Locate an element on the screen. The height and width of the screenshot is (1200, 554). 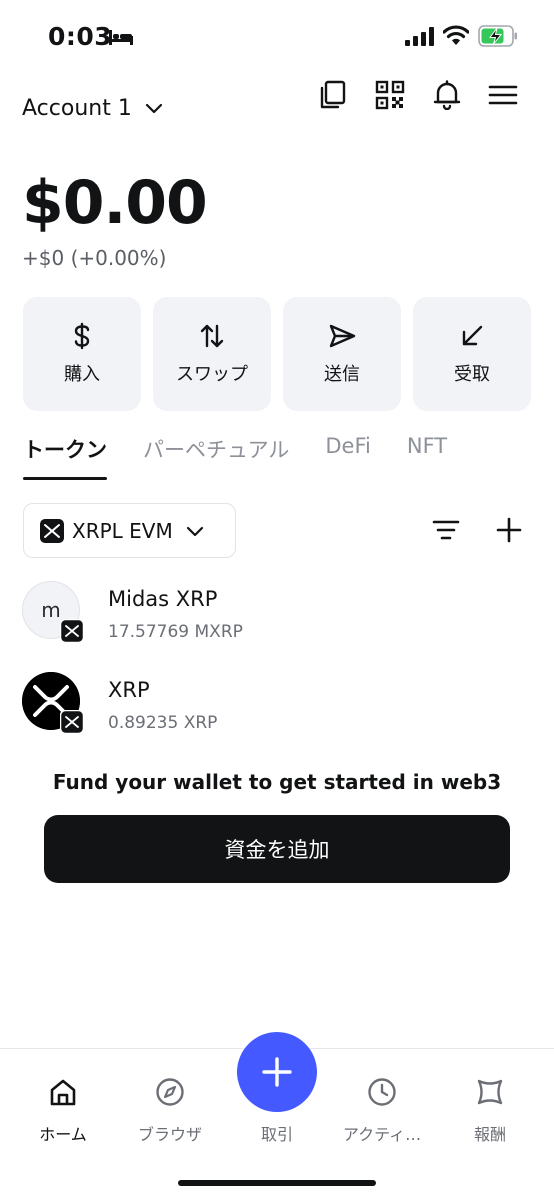
swap-icon is located at coordinates (212, 336).